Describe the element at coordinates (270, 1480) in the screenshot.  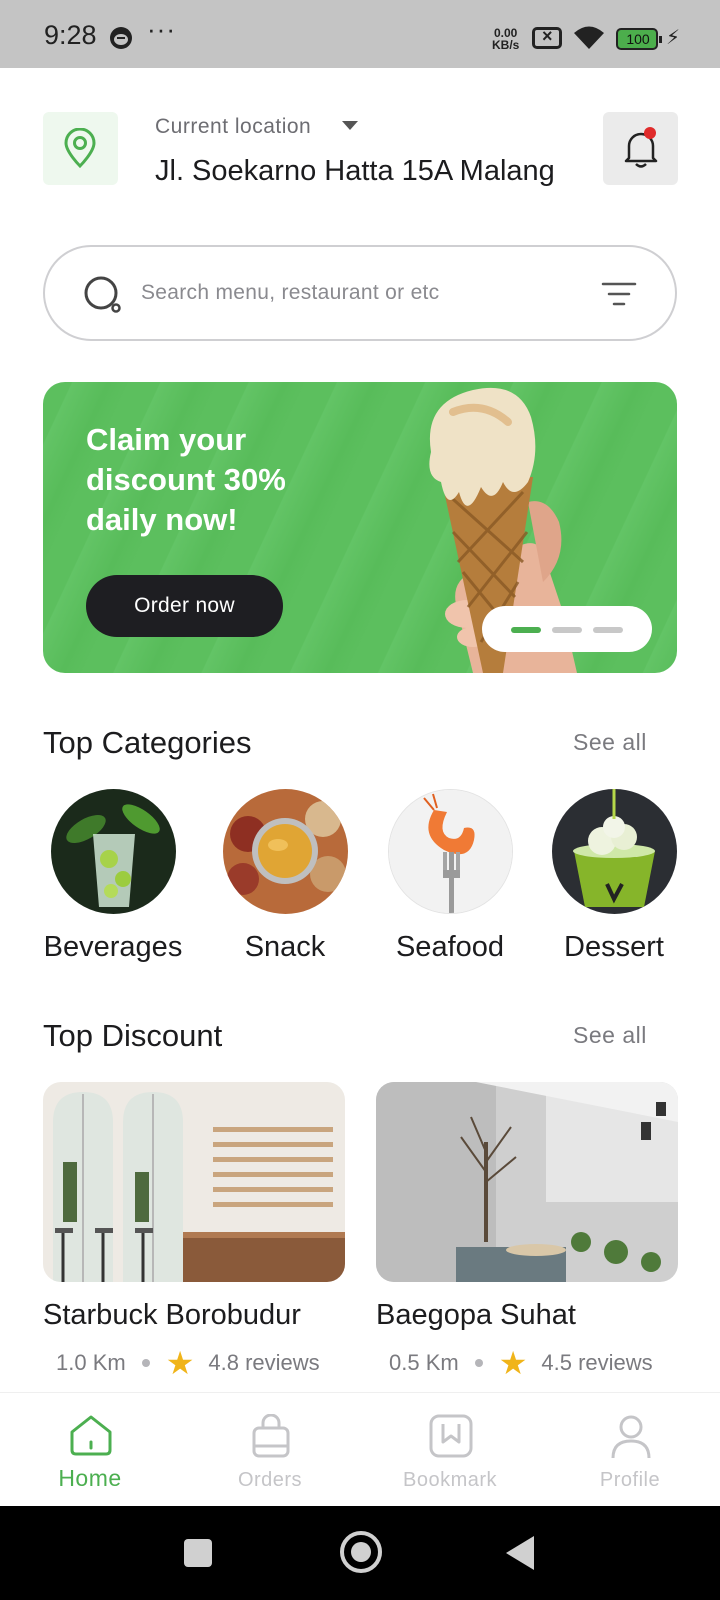
I see `nav-label: Orders` at that location.